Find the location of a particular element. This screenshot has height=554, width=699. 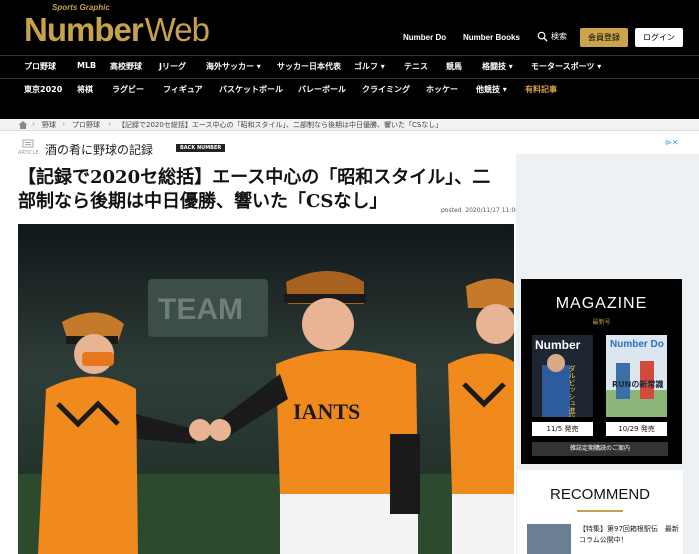

search-label: 検索 is located at coordinates (559, 36).